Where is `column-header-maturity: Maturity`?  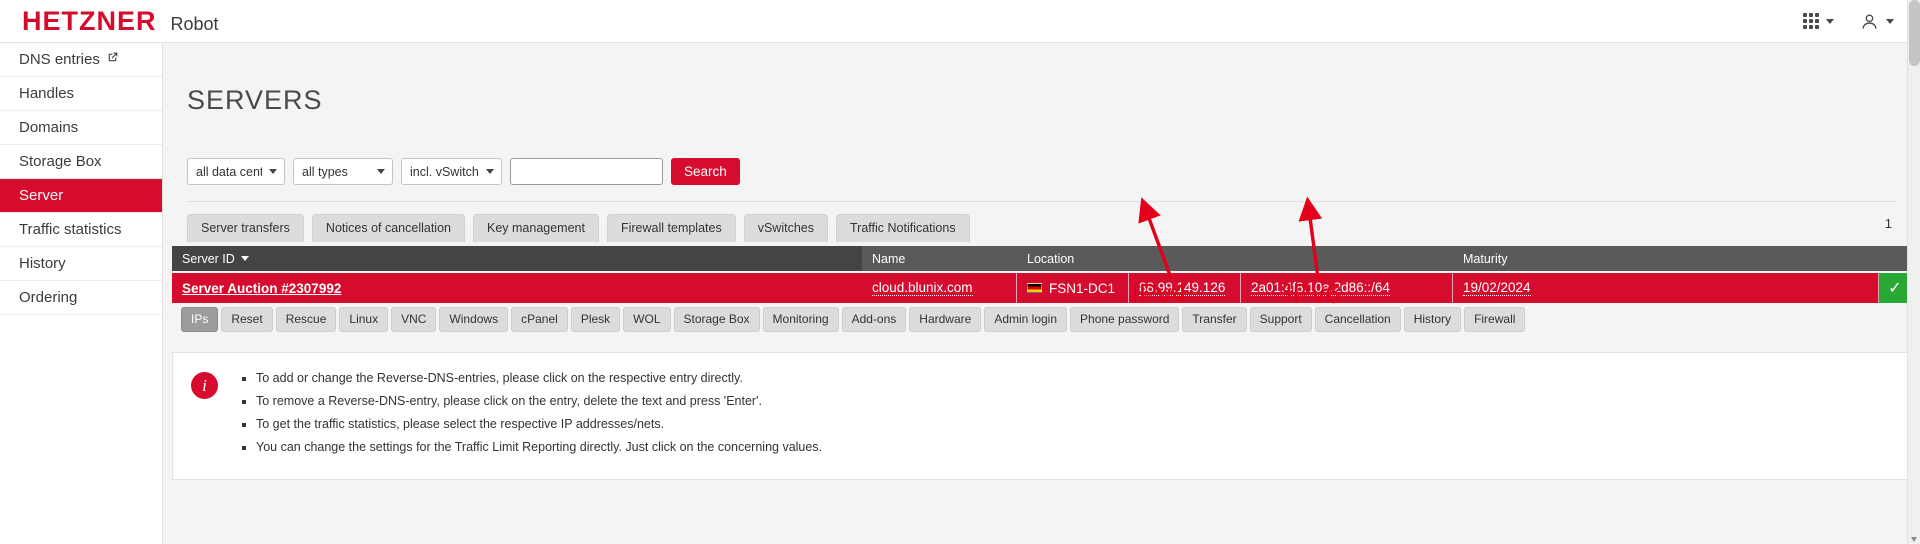
column-header-maturity: Maturity is located at coordinates (1682, 259).